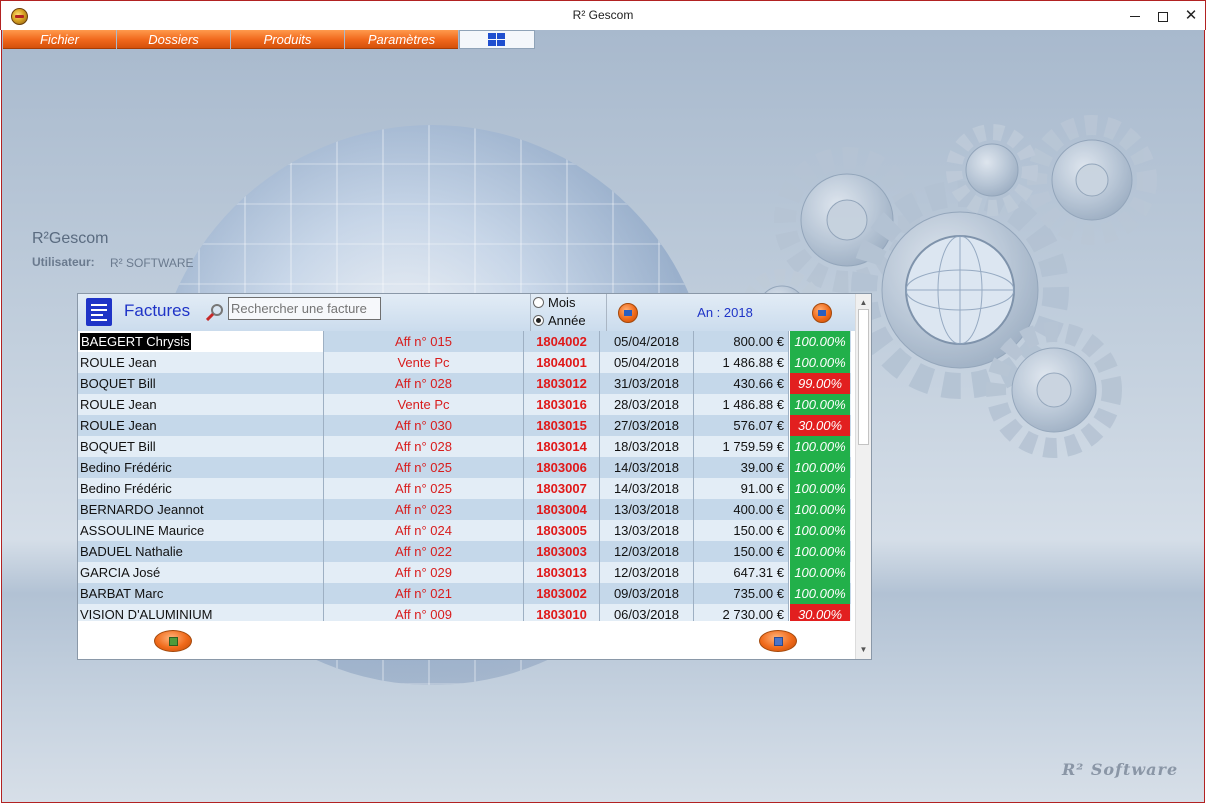  Describe the element at coordinates (287, 39) in the screenshot. I see `menu-produits: Produits` at that location.